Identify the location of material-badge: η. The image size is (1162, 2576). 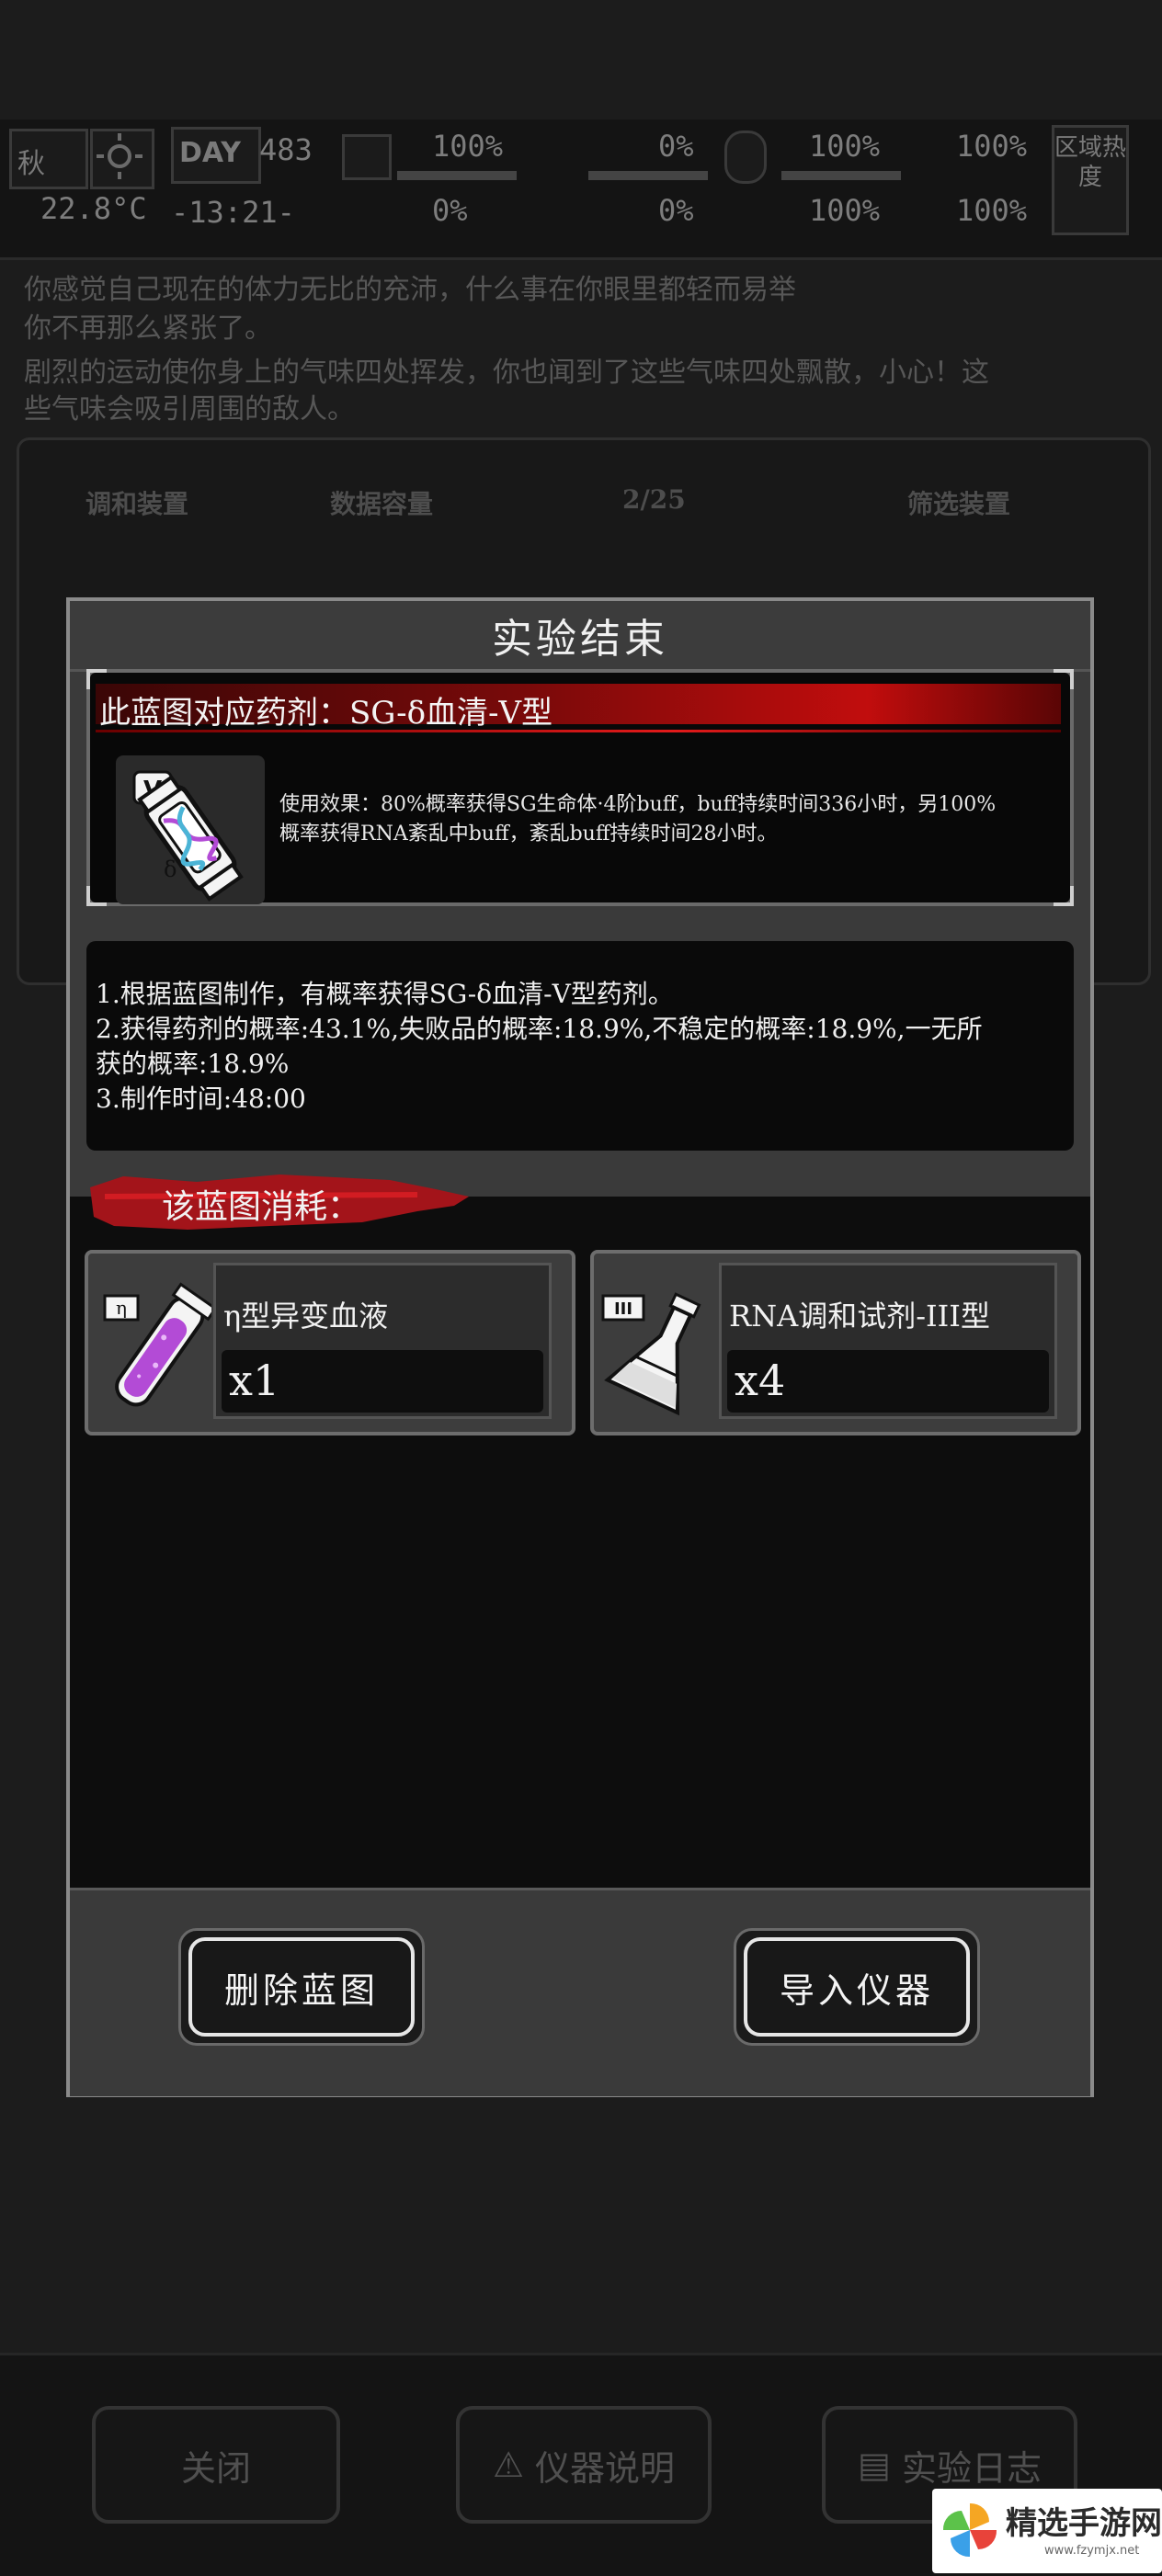
(122, 1308).